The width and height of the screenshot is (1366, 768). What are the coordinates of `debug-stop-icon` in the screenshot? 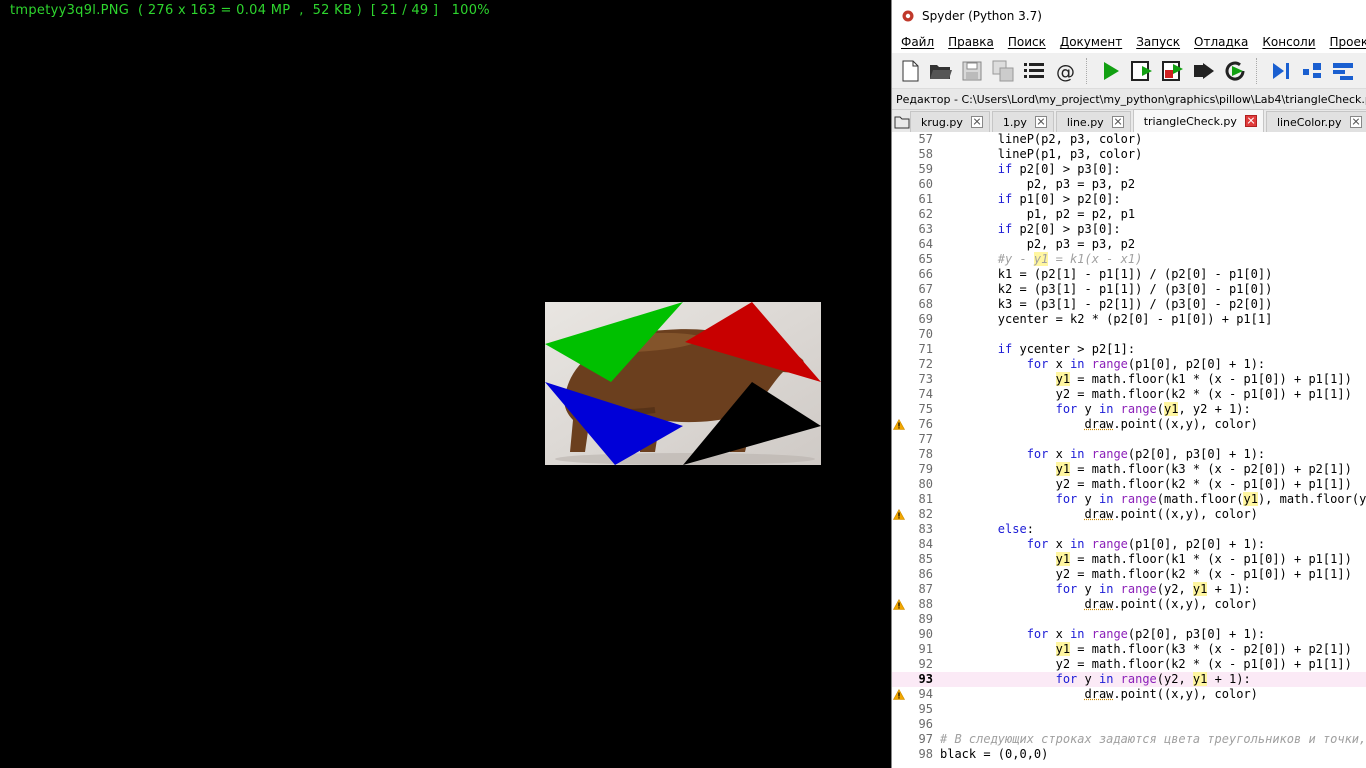 It's located at (1343, 71).